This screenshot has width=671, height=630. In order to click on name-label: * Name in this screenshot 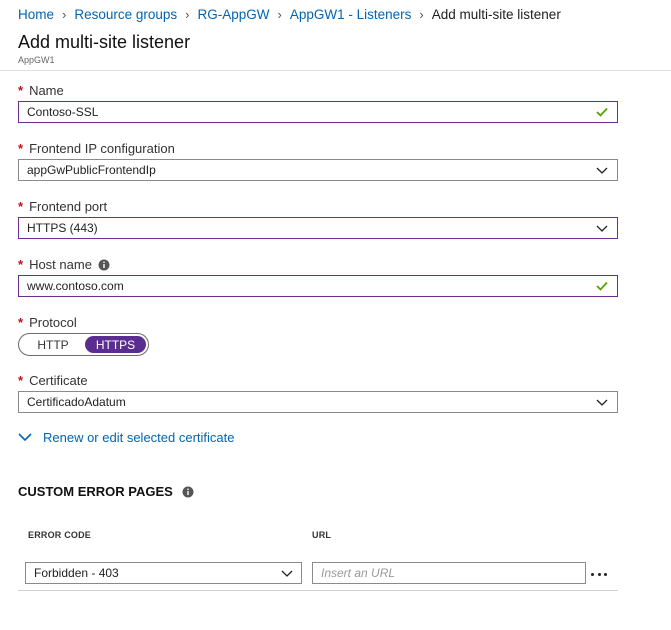, I will do `click(41, 90)`.